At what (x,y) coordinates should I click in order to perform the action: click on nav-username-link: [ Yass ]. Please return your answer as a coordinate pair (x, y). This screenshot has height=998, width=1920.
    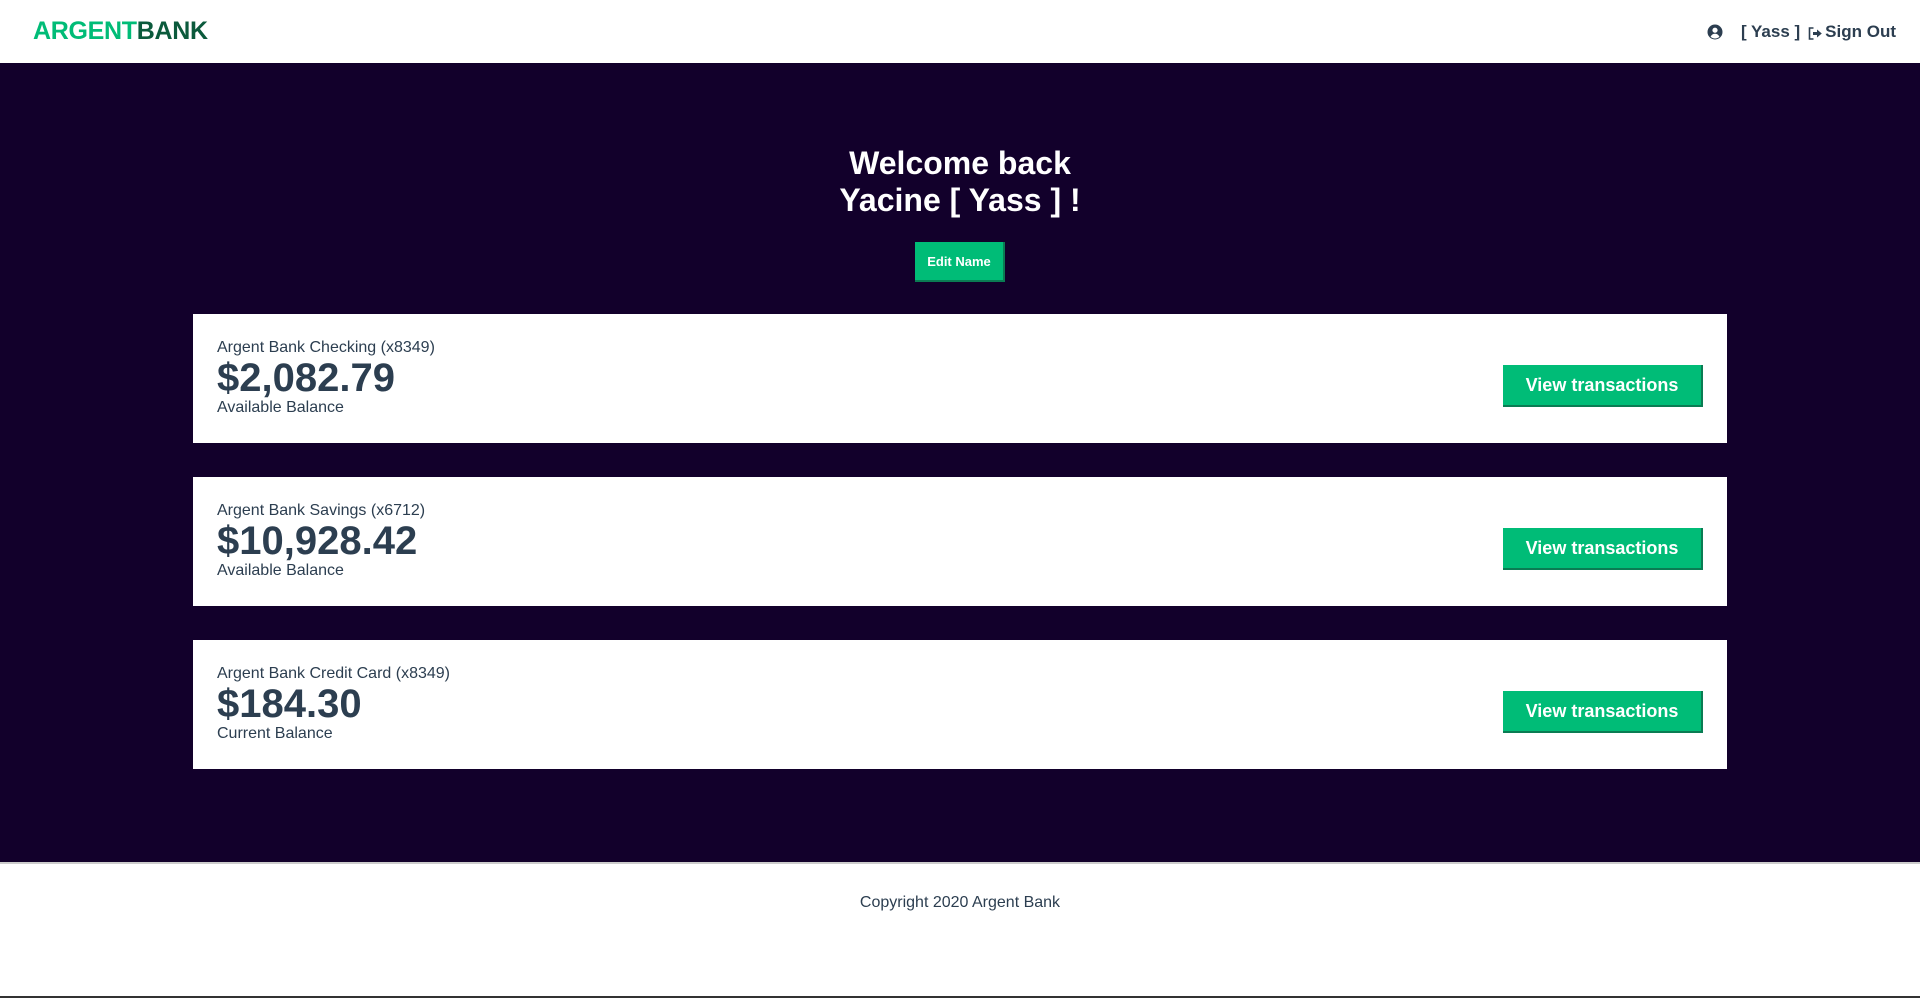
    Looking at the image, I should click on (1770, 32).